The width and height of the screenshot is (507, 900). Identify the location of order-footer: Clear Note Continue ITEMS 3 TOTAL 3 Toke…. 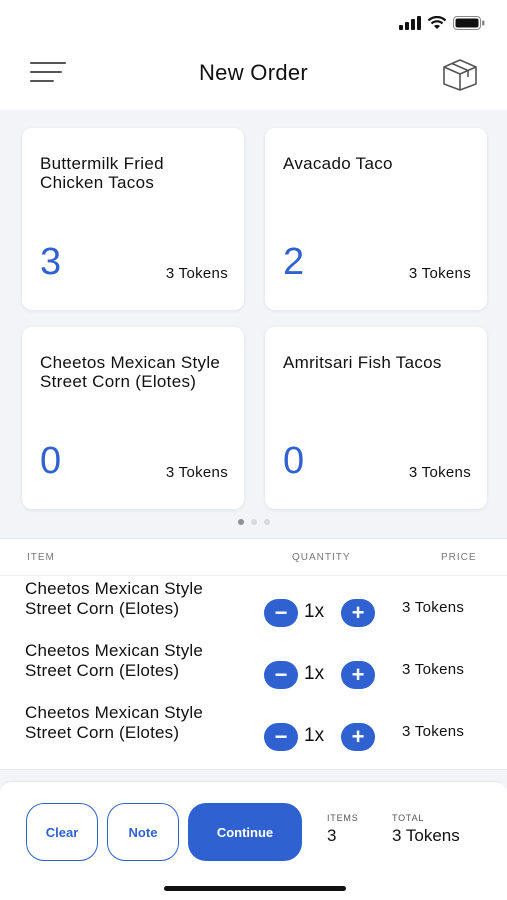
(253, 840).